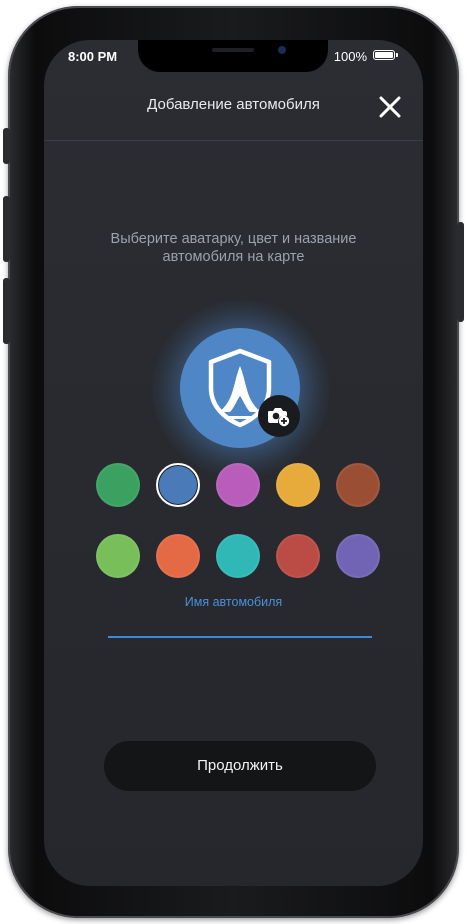 The image size is (467, 924). What do you see at coordinates (6, 311) in the screenshot?
I see `volume-down-button` at bounding box center [6, 311].